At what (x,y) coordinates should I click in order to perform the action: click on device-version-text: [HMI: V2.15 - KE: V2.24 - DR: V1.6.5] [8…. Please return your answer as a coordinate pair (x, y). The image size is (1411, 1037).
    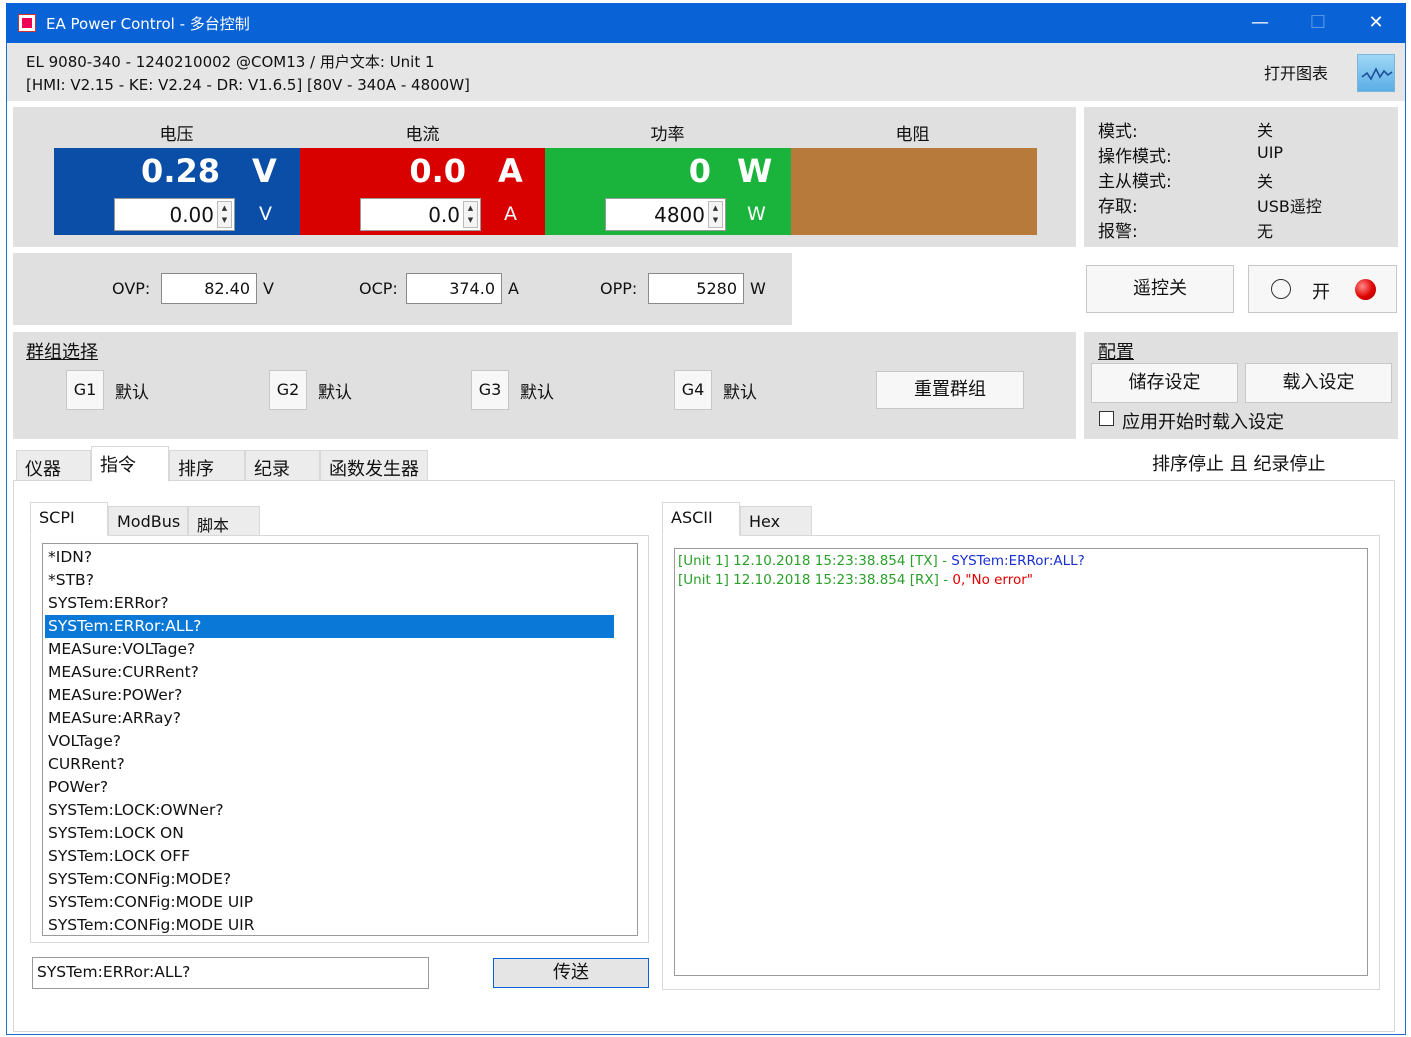
    Looking at the image, I should click on (248, 85).